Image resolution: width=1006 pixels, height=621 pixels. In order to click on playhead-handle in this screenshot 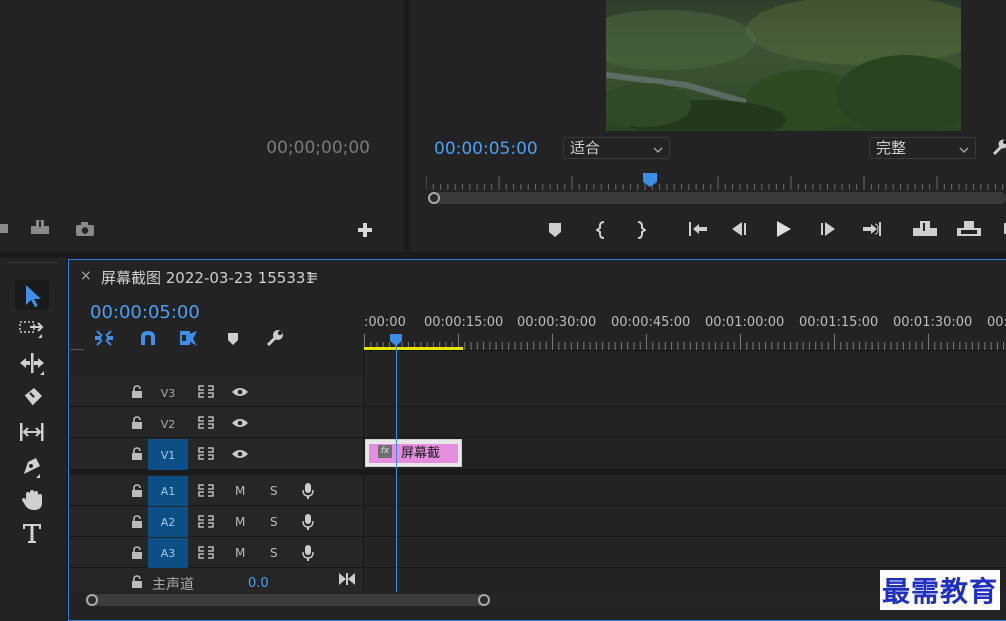, I will do `click(396, 340)`.